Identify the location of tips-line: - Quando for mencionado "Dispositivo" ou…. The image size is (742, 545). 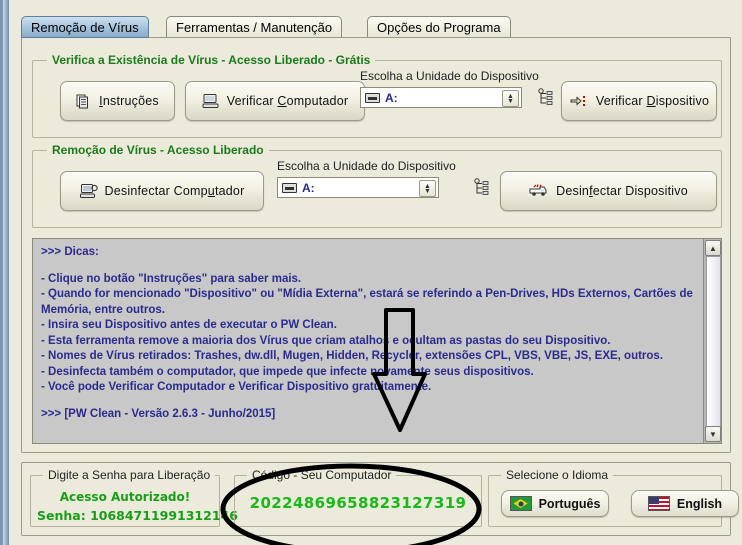
(367, 302).